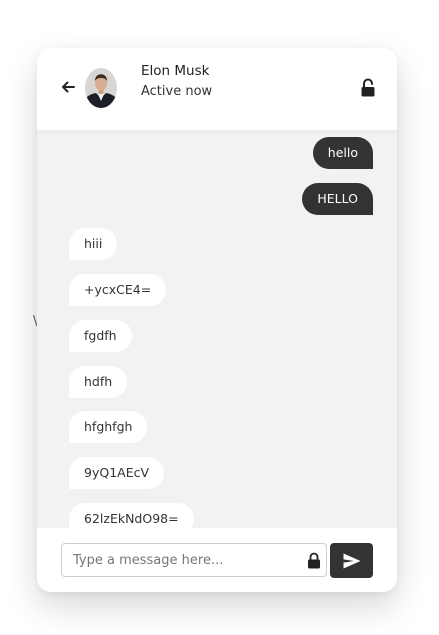  What do you see at coordinates (98, 381) in the screenshot?
I see `incoming-message: hdfh` at bounding box center [98, 381].